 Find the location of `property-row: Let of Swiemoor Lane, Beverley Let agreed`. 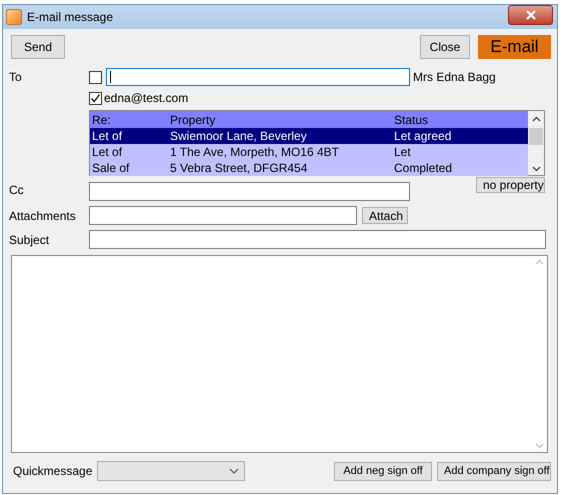

property-row: Let of Swiemoor Lane, Beverley Let agreed is located at coordinates (309, 136).